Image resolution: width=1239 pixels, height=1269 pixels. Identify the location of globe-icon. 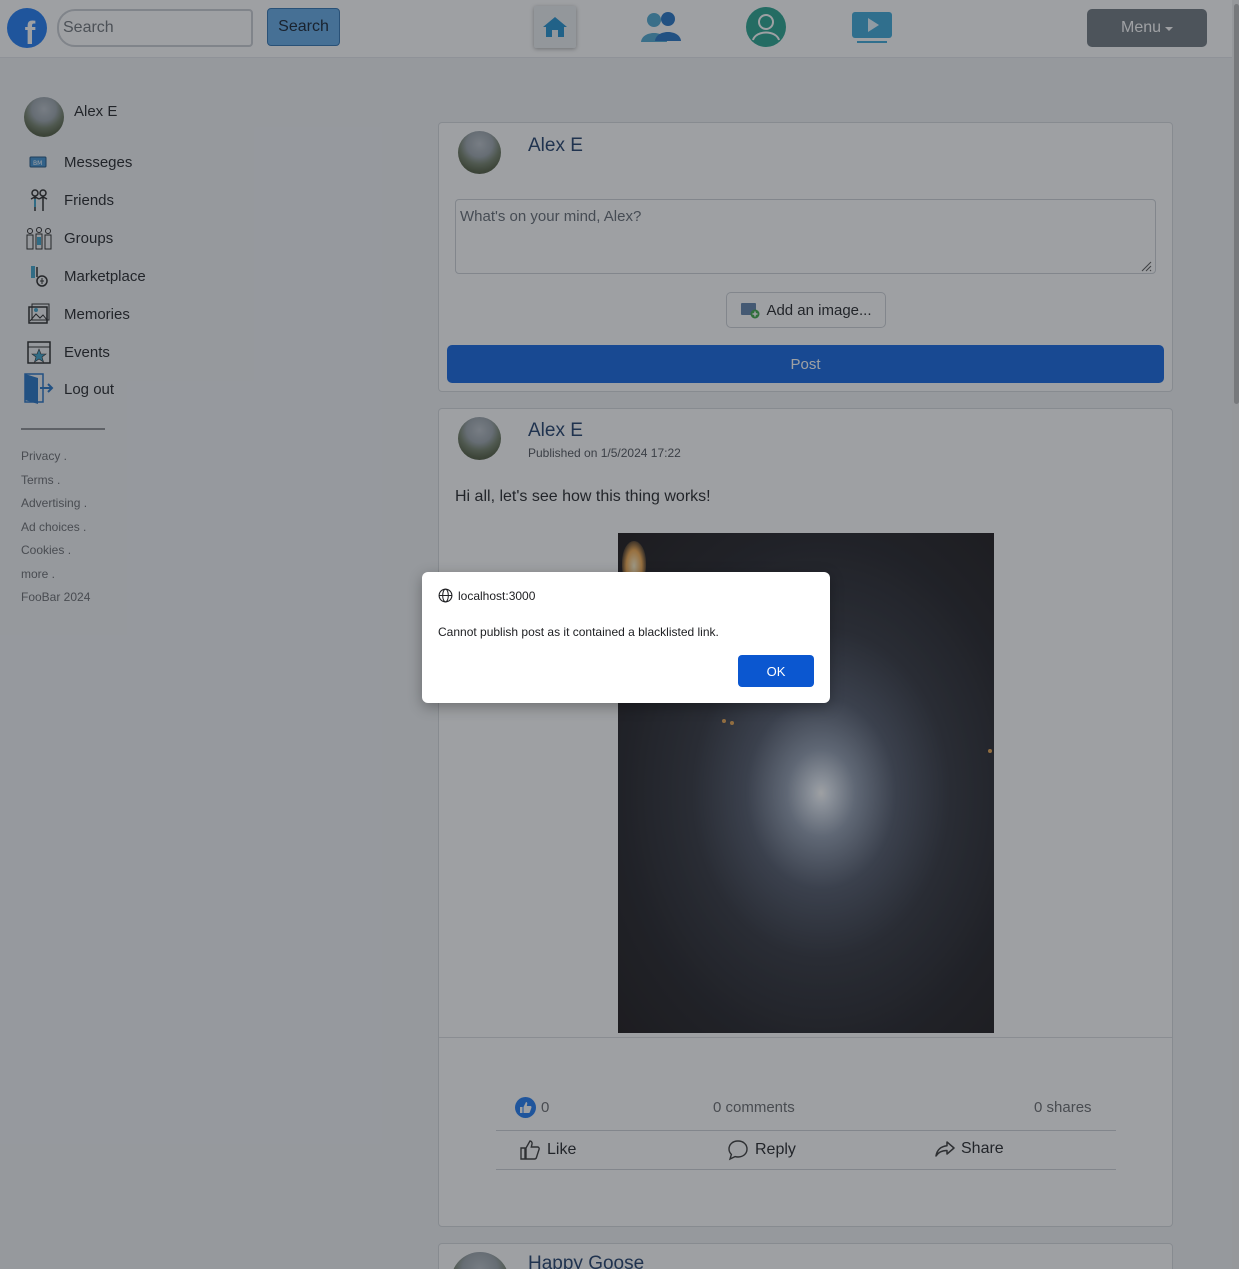
(445, 595).